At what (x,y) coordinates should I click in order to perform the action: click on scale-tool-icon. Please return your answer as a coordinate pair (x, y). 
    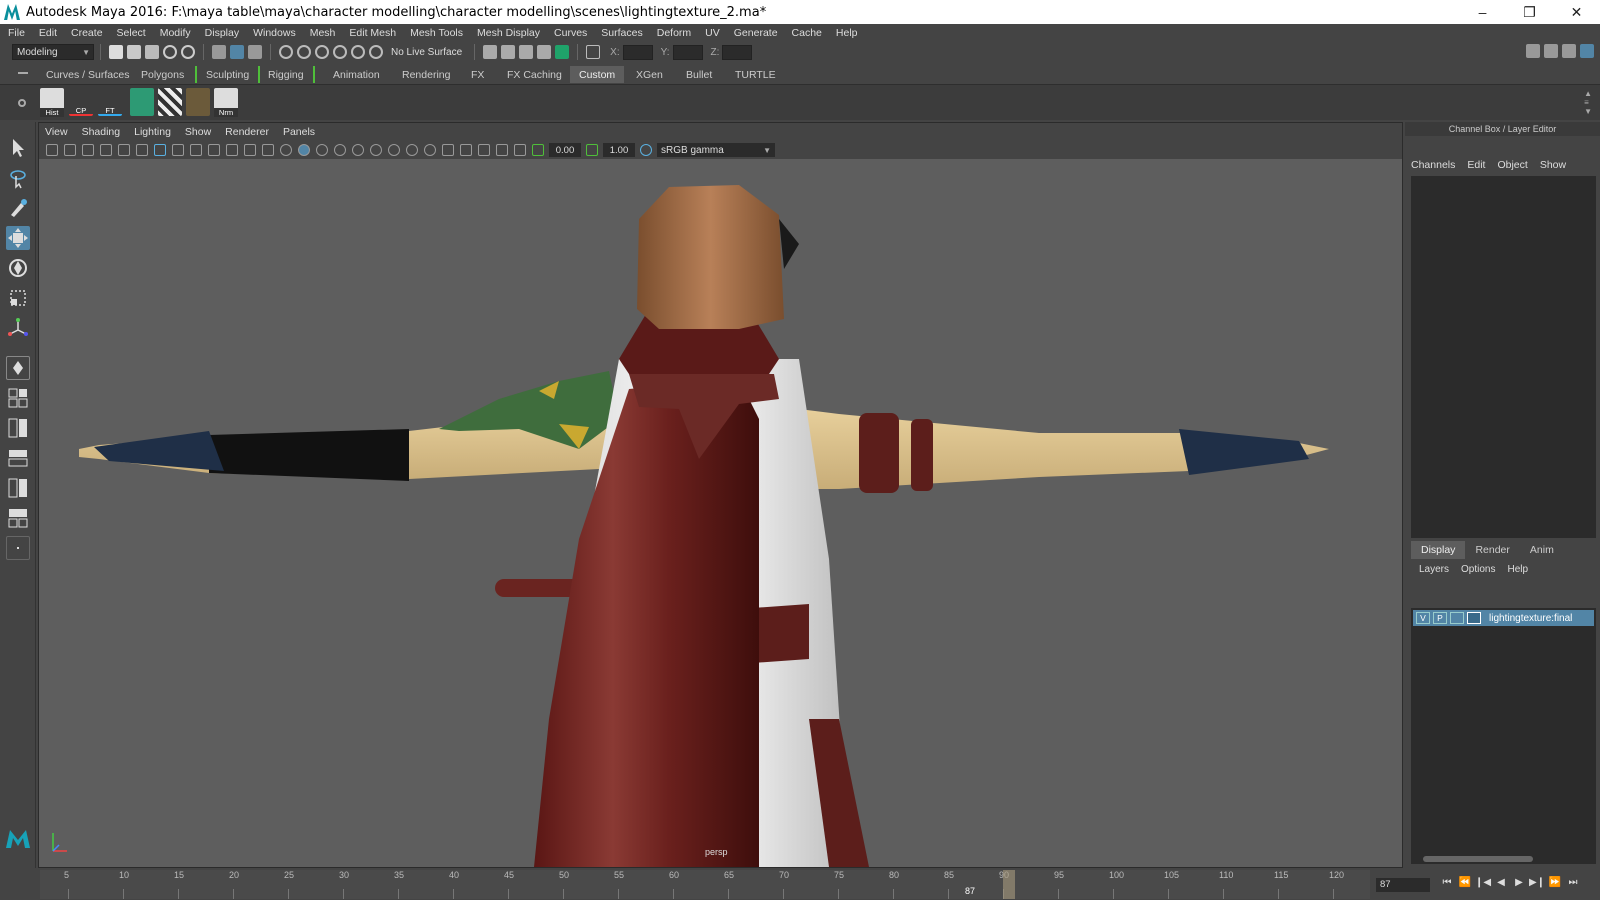
    Looking at the image, I should click on (18, 298).